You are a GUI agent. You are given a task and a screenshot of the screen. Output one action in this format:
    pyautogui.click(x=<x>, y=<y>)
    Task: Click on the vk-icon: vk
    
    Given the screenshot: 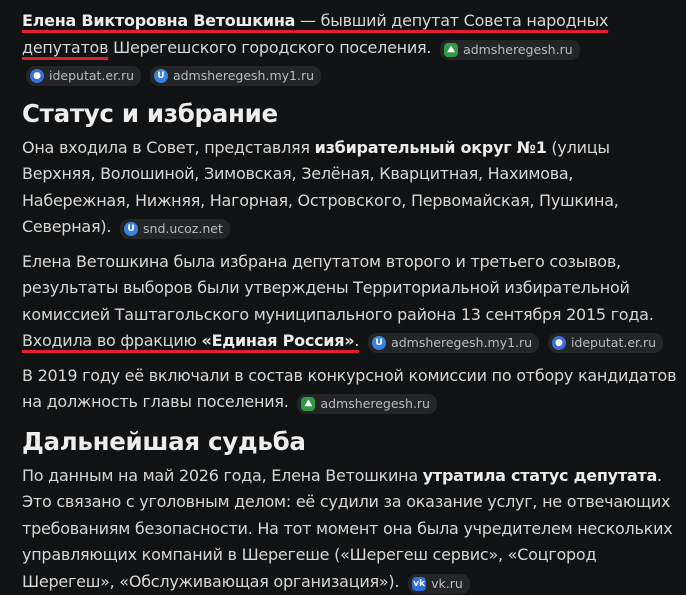 What is the action you would take?
    pyautogui.click(x=419, y=584)
    